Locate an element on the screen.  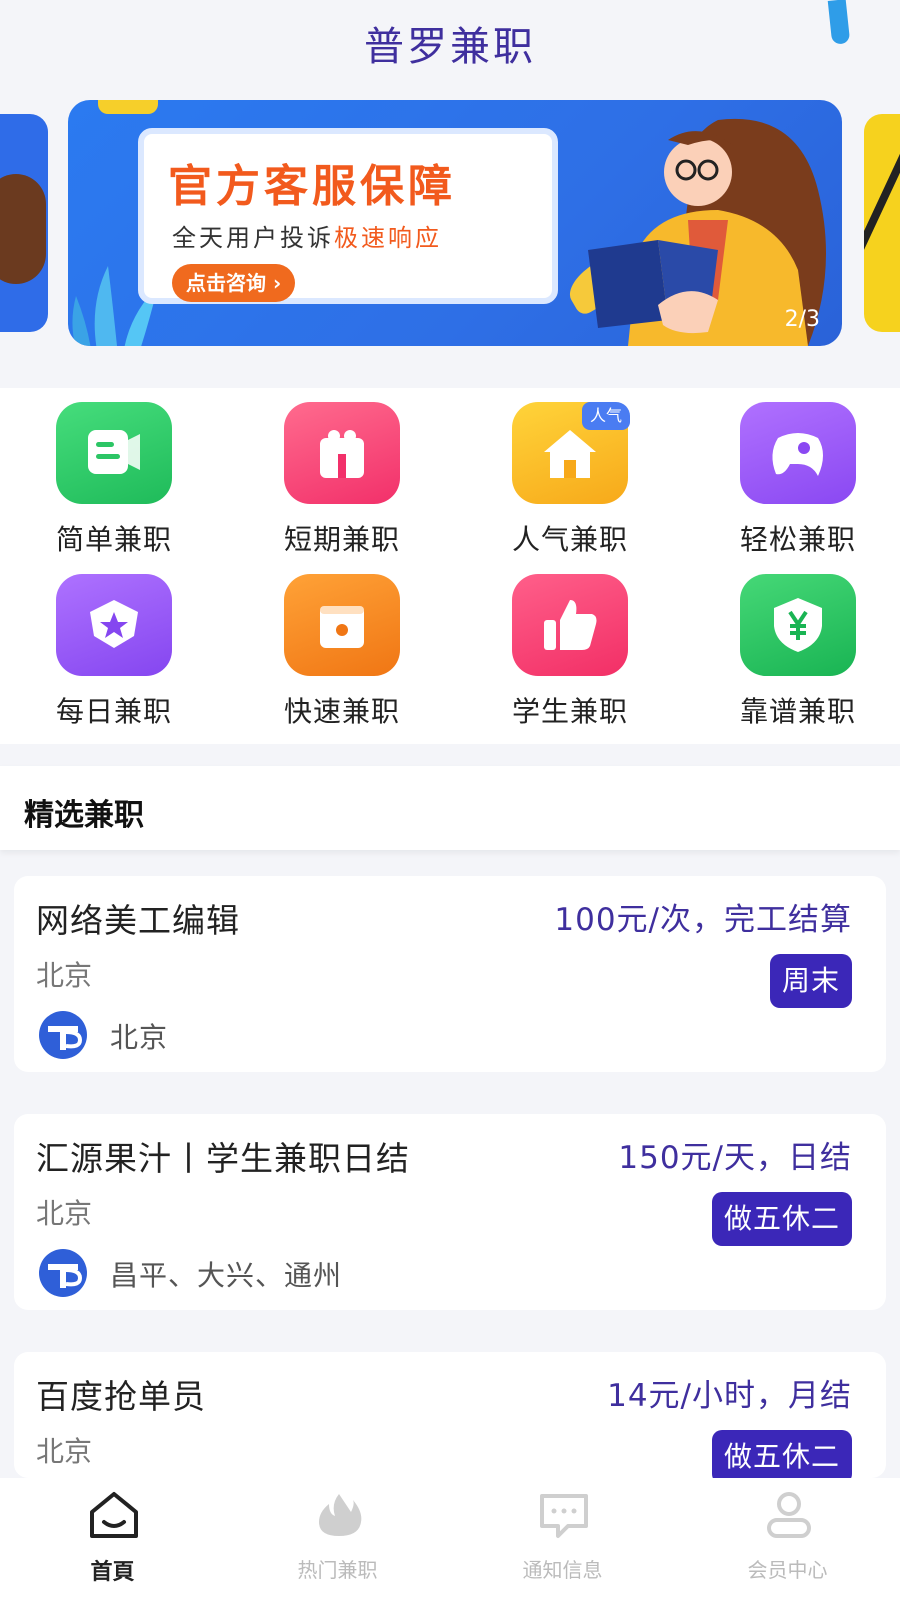
consult-button: 点击咨询 › is located at coordinates (234, 283).